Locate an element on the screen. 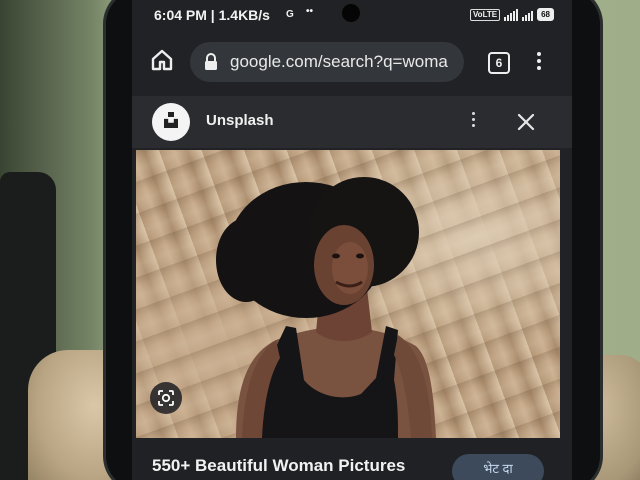 The height and width of the screenshot is (480, 640). url-bar: google.com/search?q=woma is located at coordinates (327, 62).